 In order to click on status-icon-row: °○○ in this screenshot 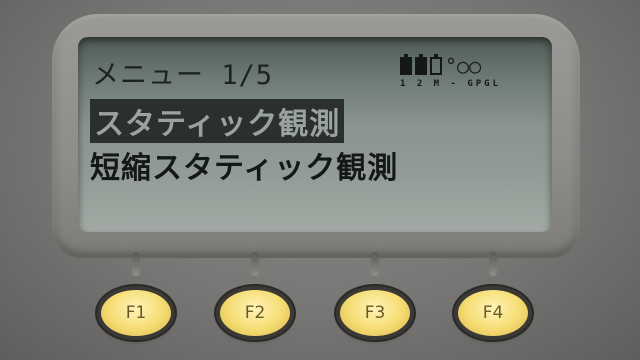, I will do `click(468, 63)`.